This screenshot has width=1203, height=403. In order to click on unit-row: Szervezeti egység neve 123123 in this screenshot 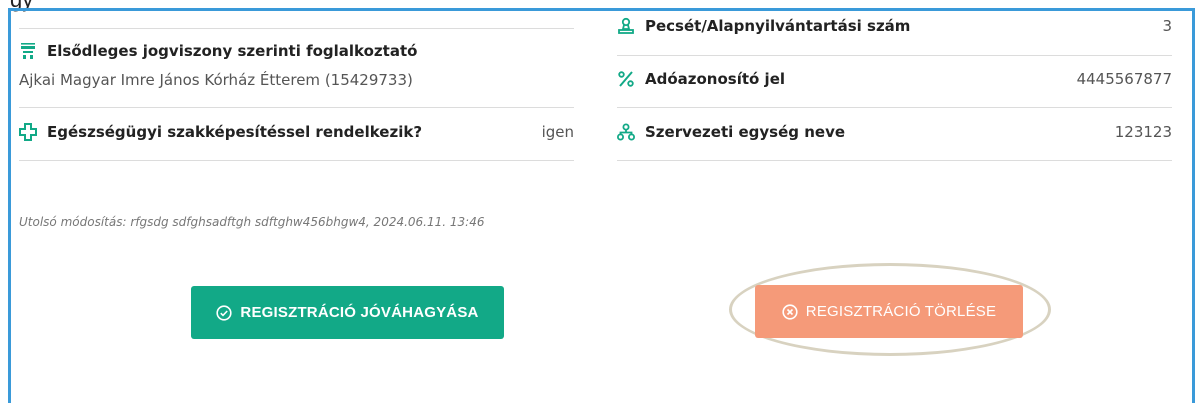, I will do `click(894, 132)`.